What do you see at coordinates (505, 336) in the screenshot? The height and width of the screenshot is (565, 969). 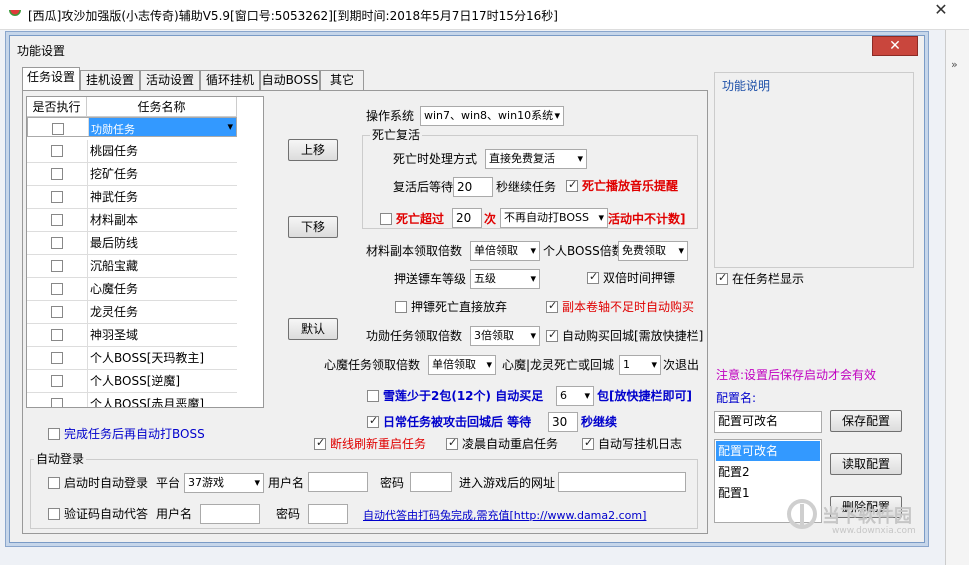 I see `merit-select: 3倍领取` at bounding box center [505, 336].